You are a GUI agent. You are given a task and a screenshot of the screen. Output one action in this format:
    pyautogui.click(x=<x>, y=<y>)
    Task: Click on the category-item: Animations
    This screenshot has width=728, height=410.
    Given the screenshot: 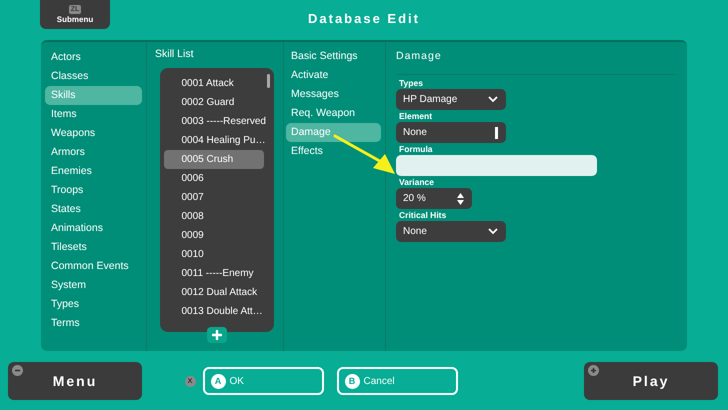 What is the action you would take?
    pyautogui.click(x=93, y=228)
    